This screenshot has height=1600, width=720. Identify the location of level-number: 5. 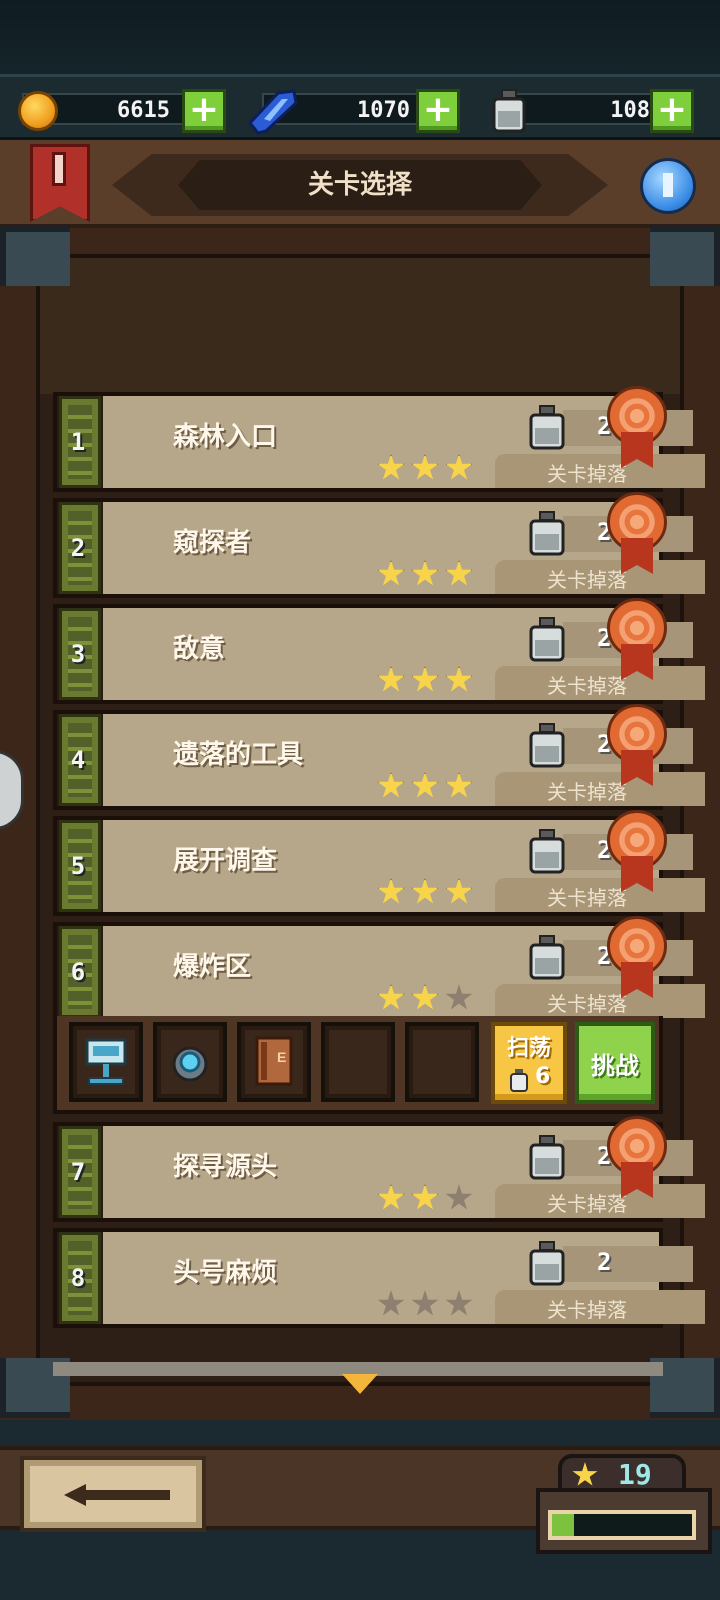
(78, 866).